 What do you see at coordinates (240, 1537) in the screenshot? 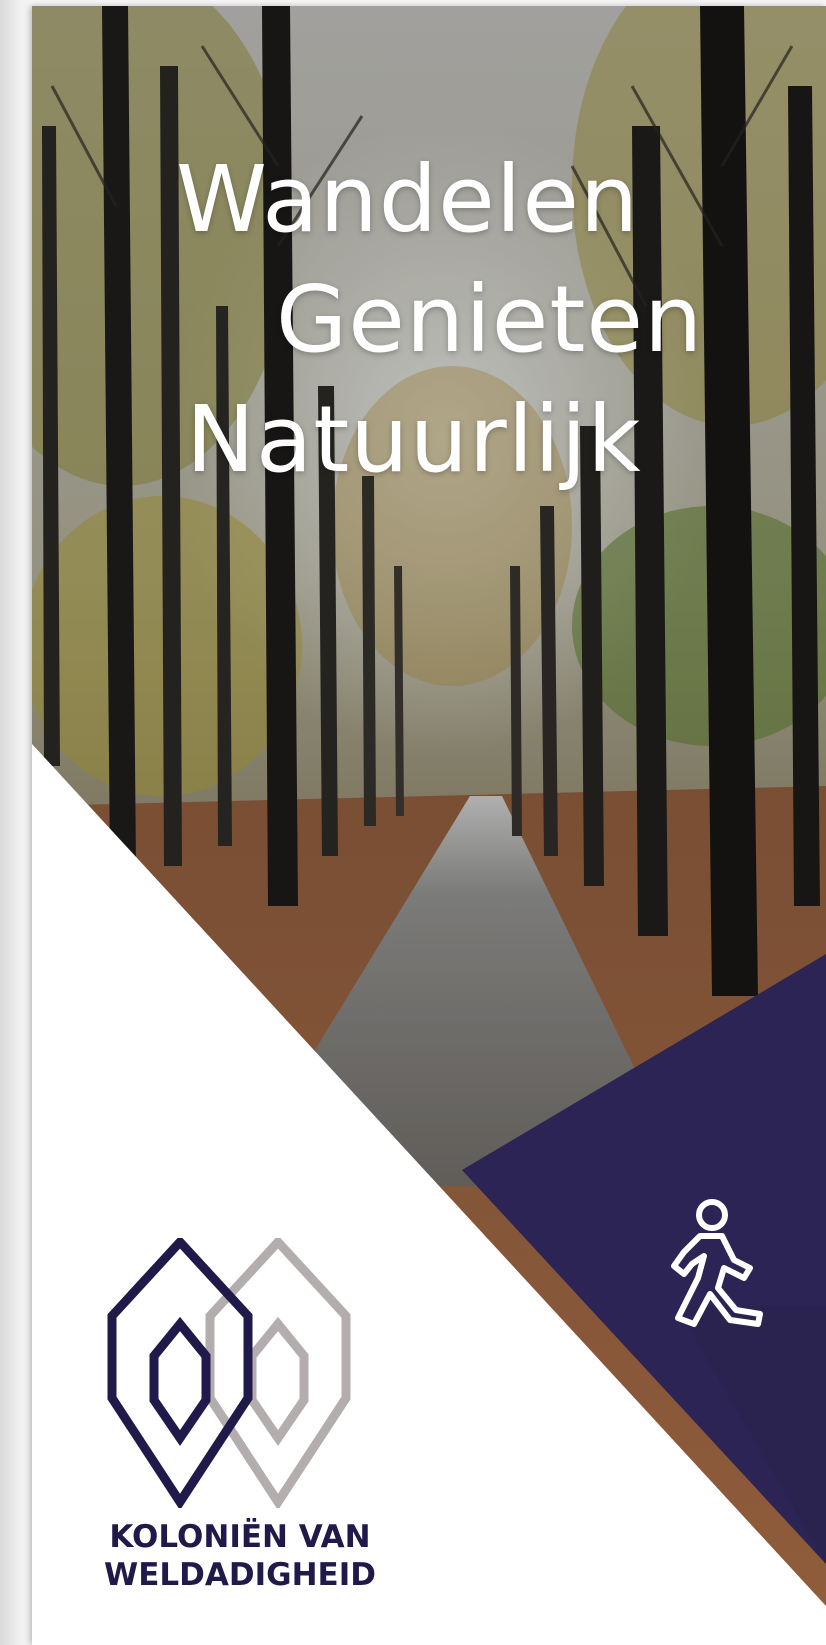
I see `brand-name-line-1: KOLONIËN VAN` at bounding box center [240, 1537].